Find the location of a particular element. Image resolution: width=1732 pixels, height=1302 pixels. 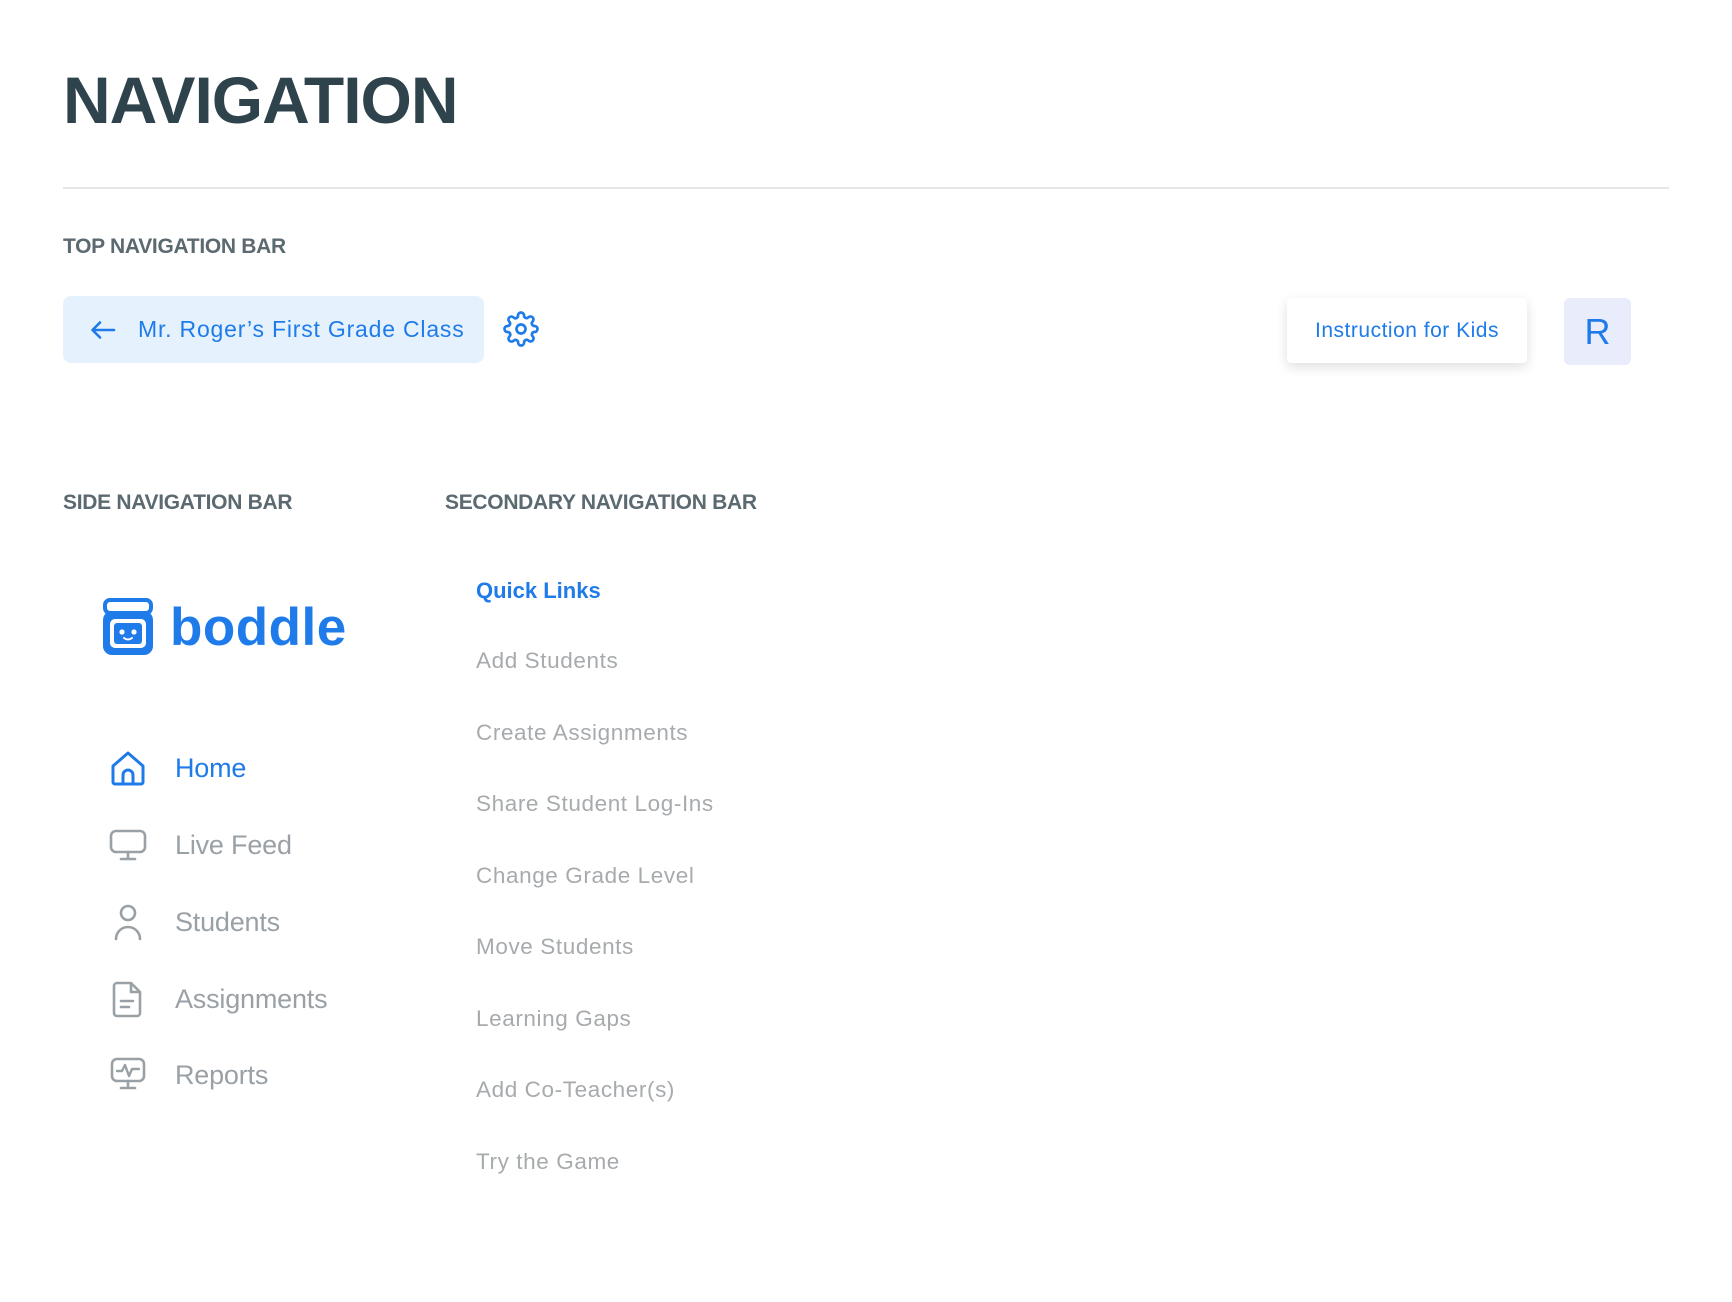

sidebar-item-reports: Reports is located at coordinates (187, 1075).